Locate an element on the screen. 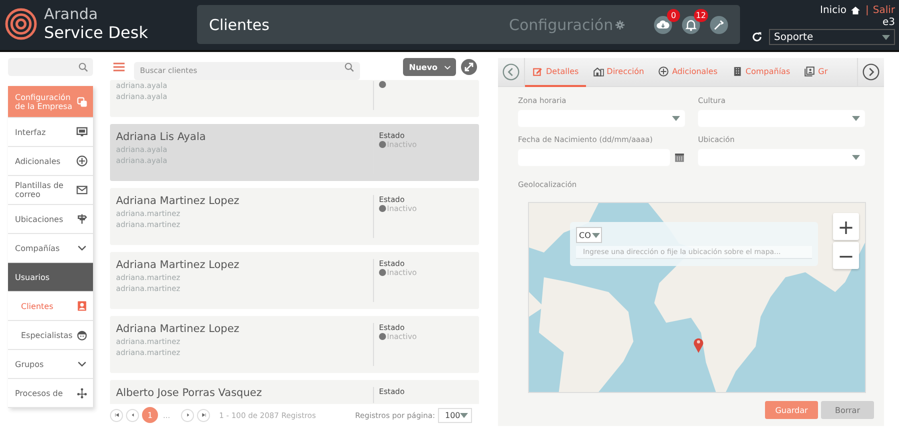  sidebar-item: Clientes is located at coordinates (50, 306).